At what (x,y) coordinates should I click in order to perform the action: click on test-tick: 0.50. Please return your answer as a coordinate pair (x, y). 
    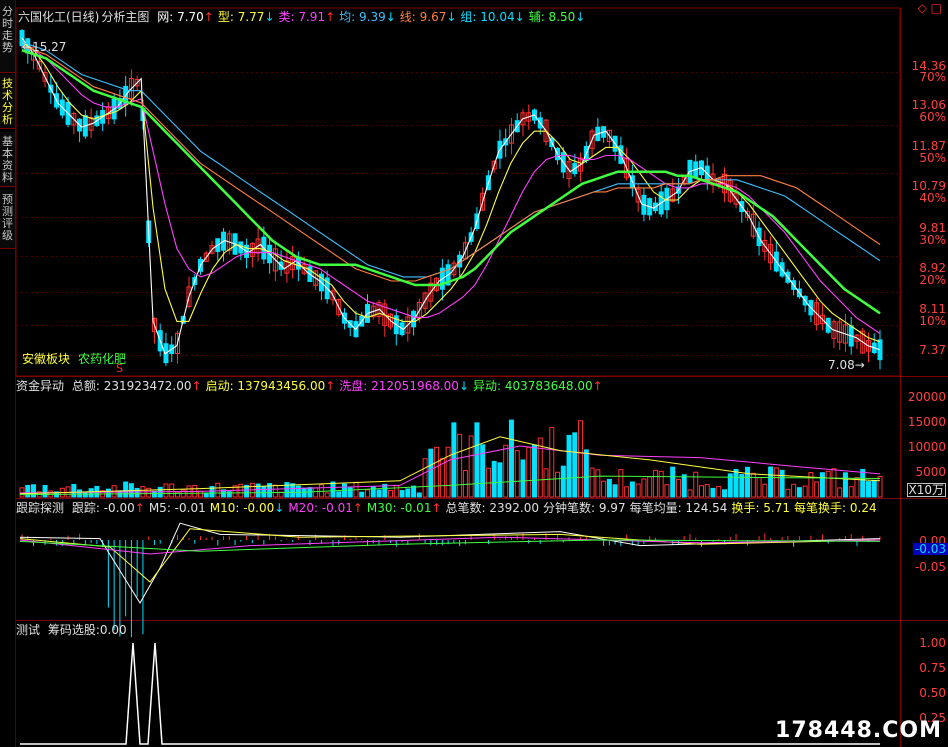
    Looking at the image, I should click on (932, 693).